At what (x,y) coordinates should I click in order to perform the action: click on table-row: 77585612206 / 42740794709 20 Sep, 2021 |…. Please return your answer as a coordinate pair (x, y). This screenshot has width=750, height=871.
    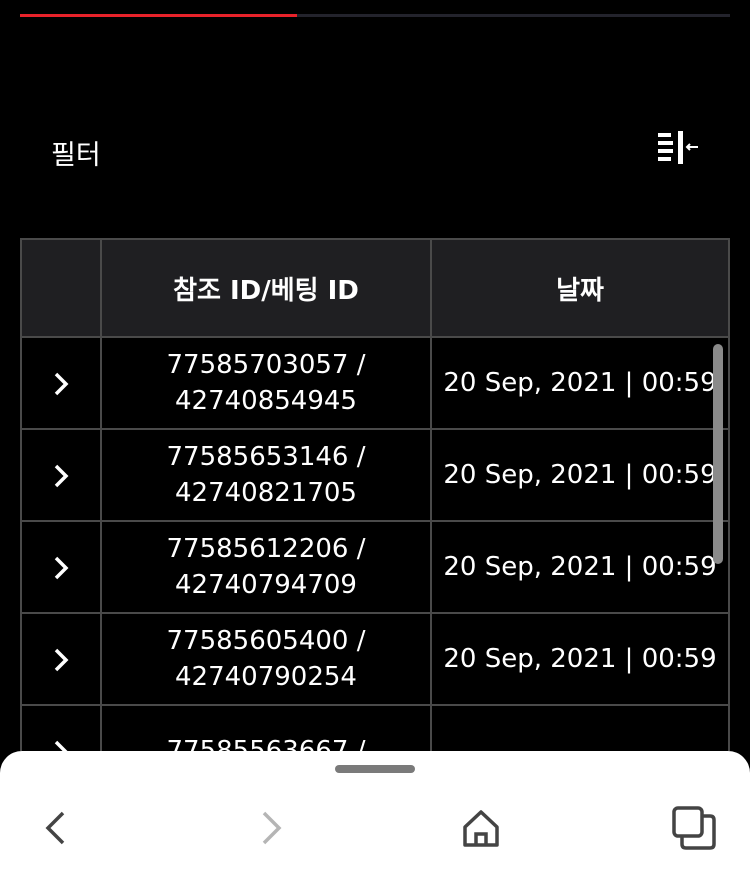
    Looking at the image, I should click on (375, 567).